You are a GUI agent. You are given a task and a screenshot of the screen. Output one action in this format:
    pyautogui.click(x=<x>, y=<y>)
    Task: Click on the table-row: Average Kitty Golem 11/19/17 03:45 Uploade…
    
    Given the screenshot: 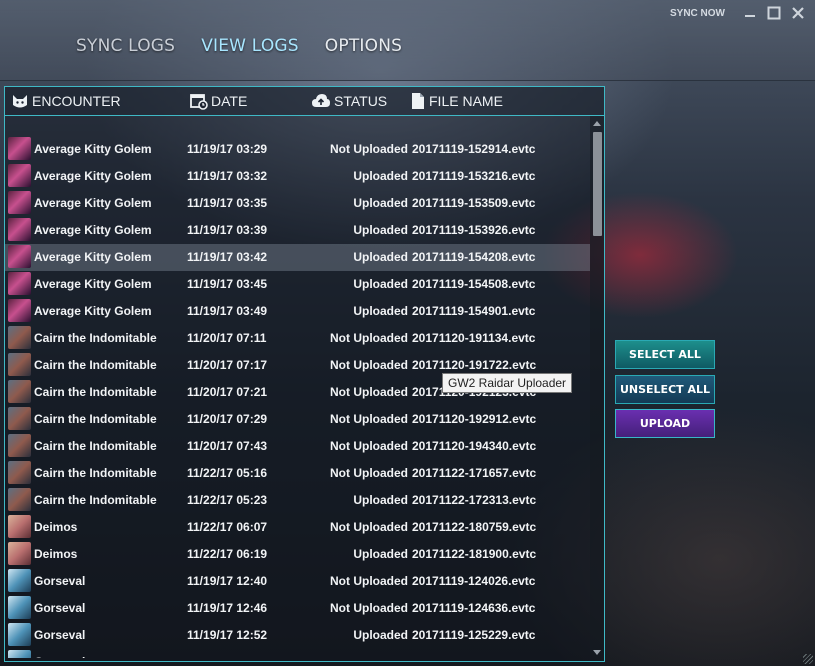 What is the action you would take?
    pyautogui.click(x=297, y=284)
    